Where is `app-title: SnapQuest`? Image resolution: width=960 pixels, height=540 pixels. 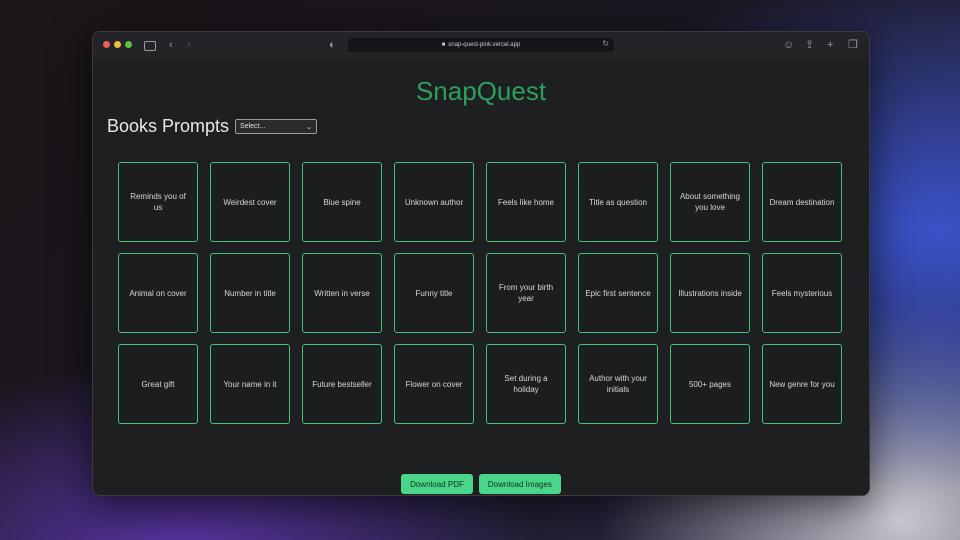 app-title: SnapQuest is located at coordinates (481, 91).